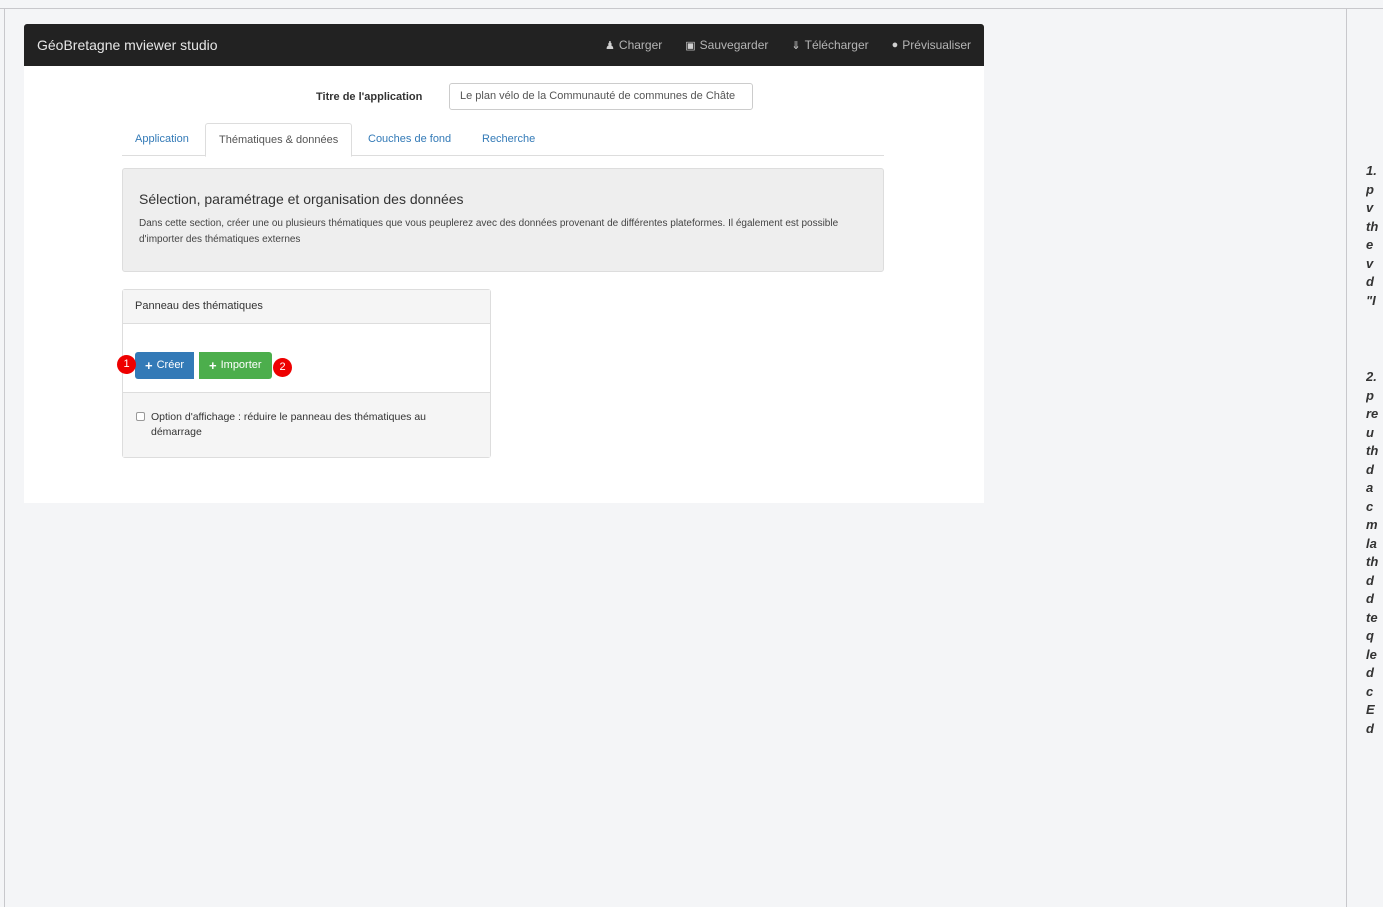 The image size is (1383, 907). I want to click on top-border, so click(691, 8).